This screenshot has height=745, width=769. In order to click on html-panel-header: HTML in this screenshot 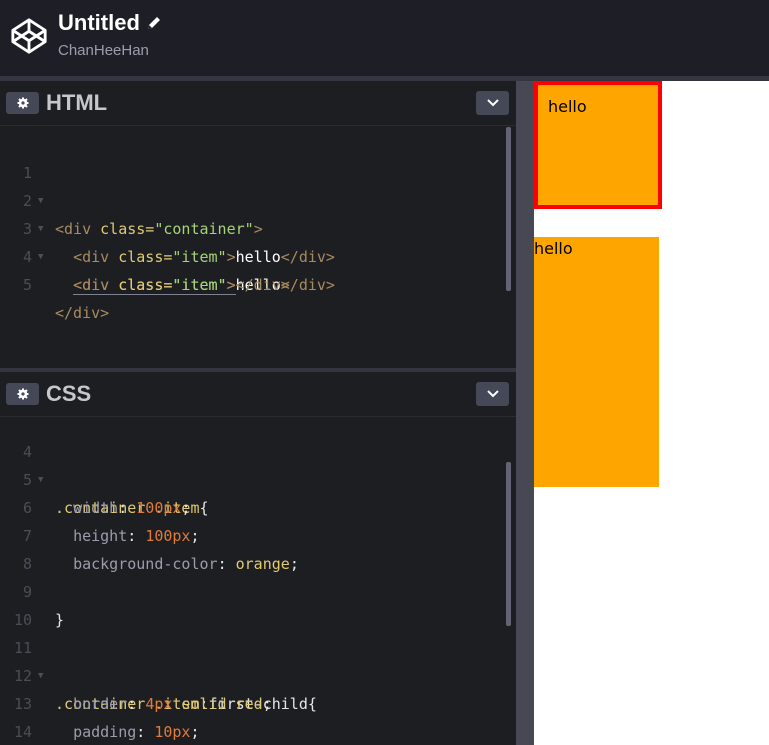, I will do `click(258, 103)`.